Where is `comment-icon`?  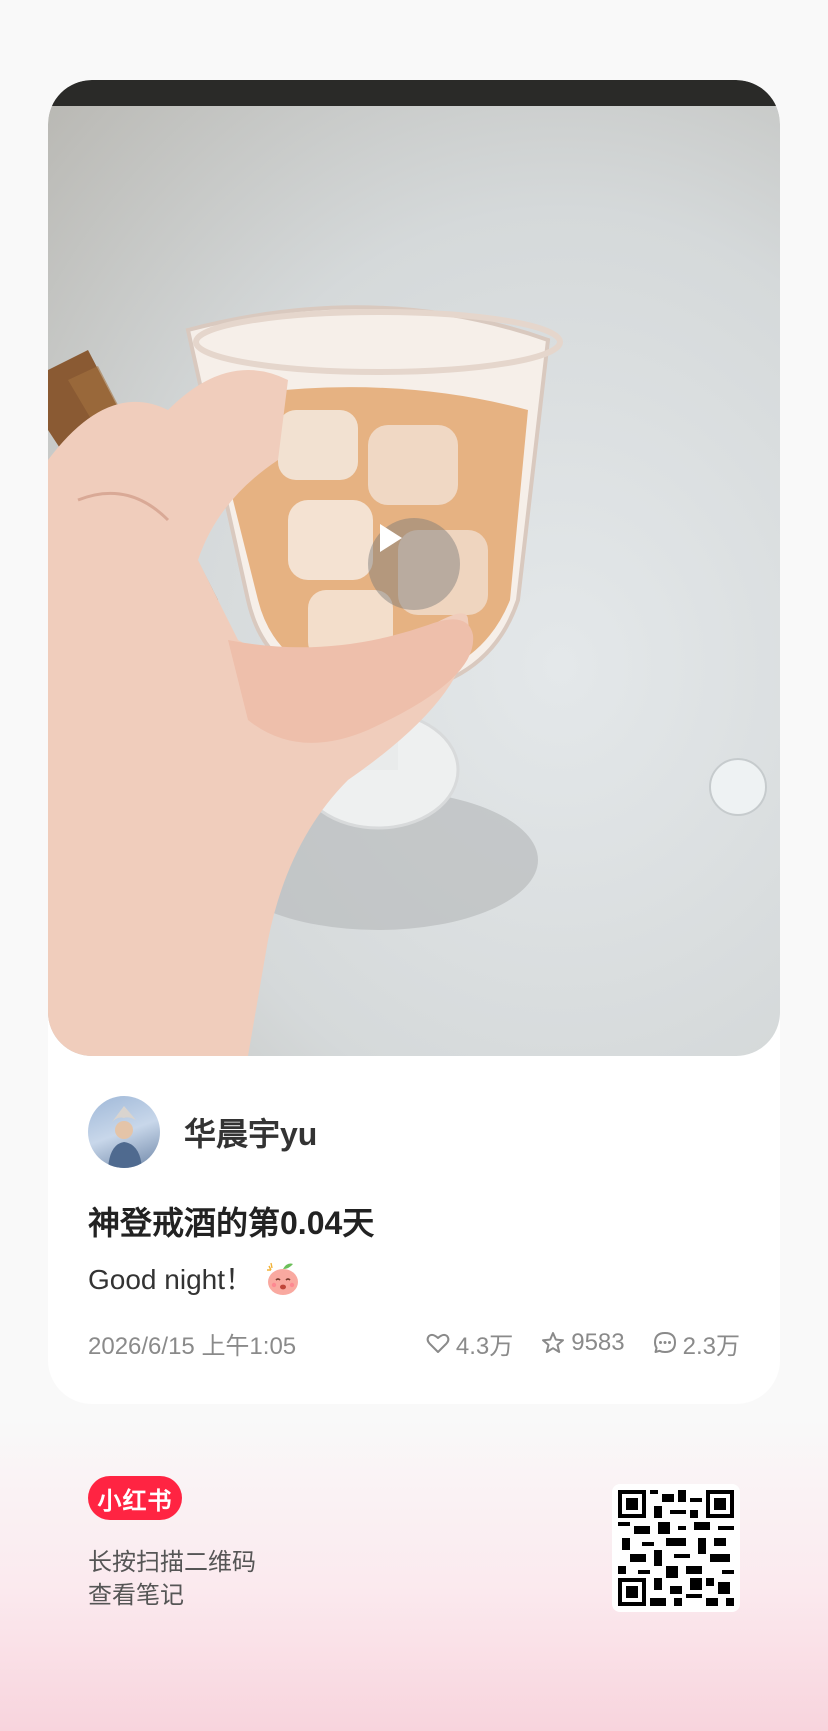
comment-icon is located at coordinates (664, 1342).